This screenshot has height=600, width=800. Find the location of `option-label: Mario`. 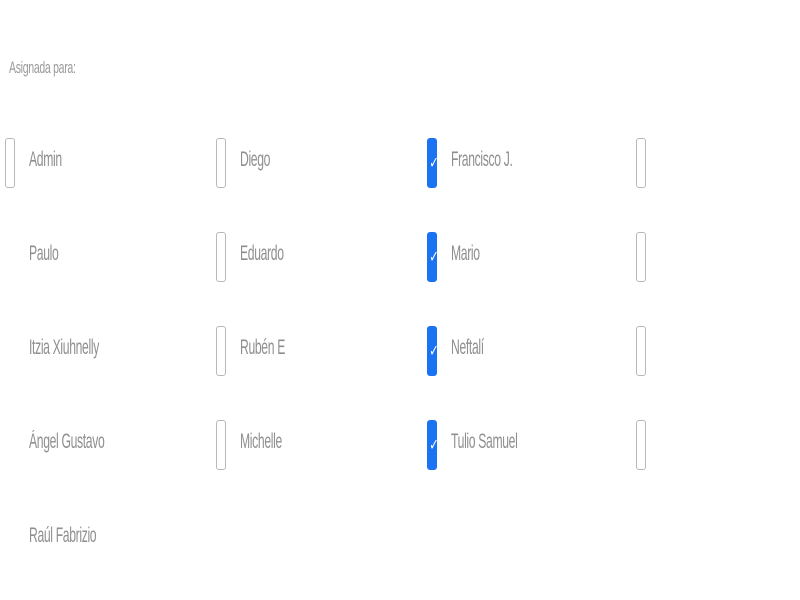

option-label: Mario is located at coordinates (465, 253).